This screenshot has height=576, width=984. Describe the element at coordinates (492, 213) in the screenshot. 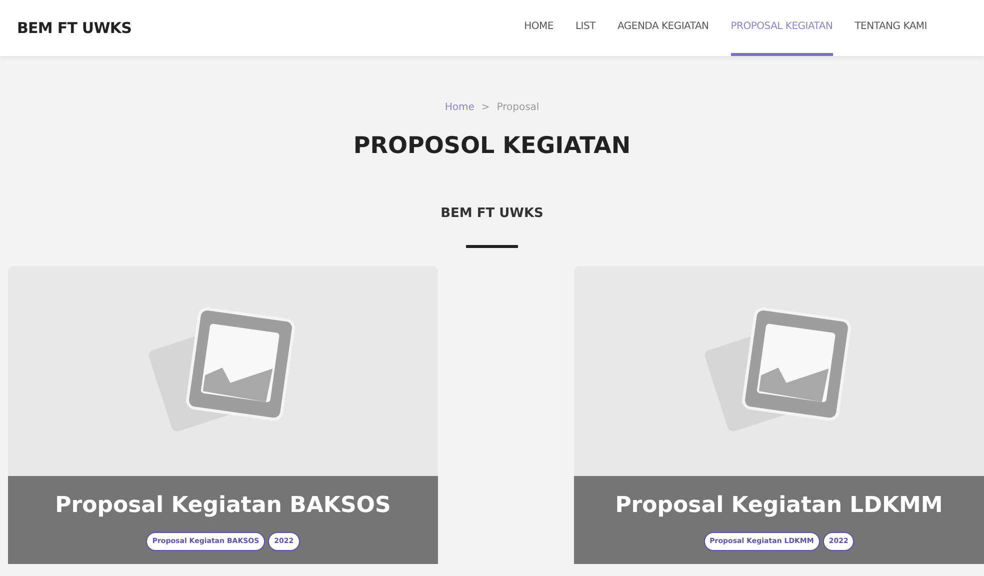

I see `section-subtitle: BEM FT UWKS` at that location.